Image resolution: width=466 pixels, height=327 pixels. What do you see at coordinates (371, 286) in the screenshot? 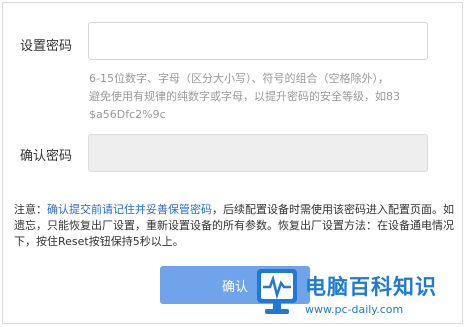
I see `watermark-title: 电脑百科知识` at bounding box center [371, 286].